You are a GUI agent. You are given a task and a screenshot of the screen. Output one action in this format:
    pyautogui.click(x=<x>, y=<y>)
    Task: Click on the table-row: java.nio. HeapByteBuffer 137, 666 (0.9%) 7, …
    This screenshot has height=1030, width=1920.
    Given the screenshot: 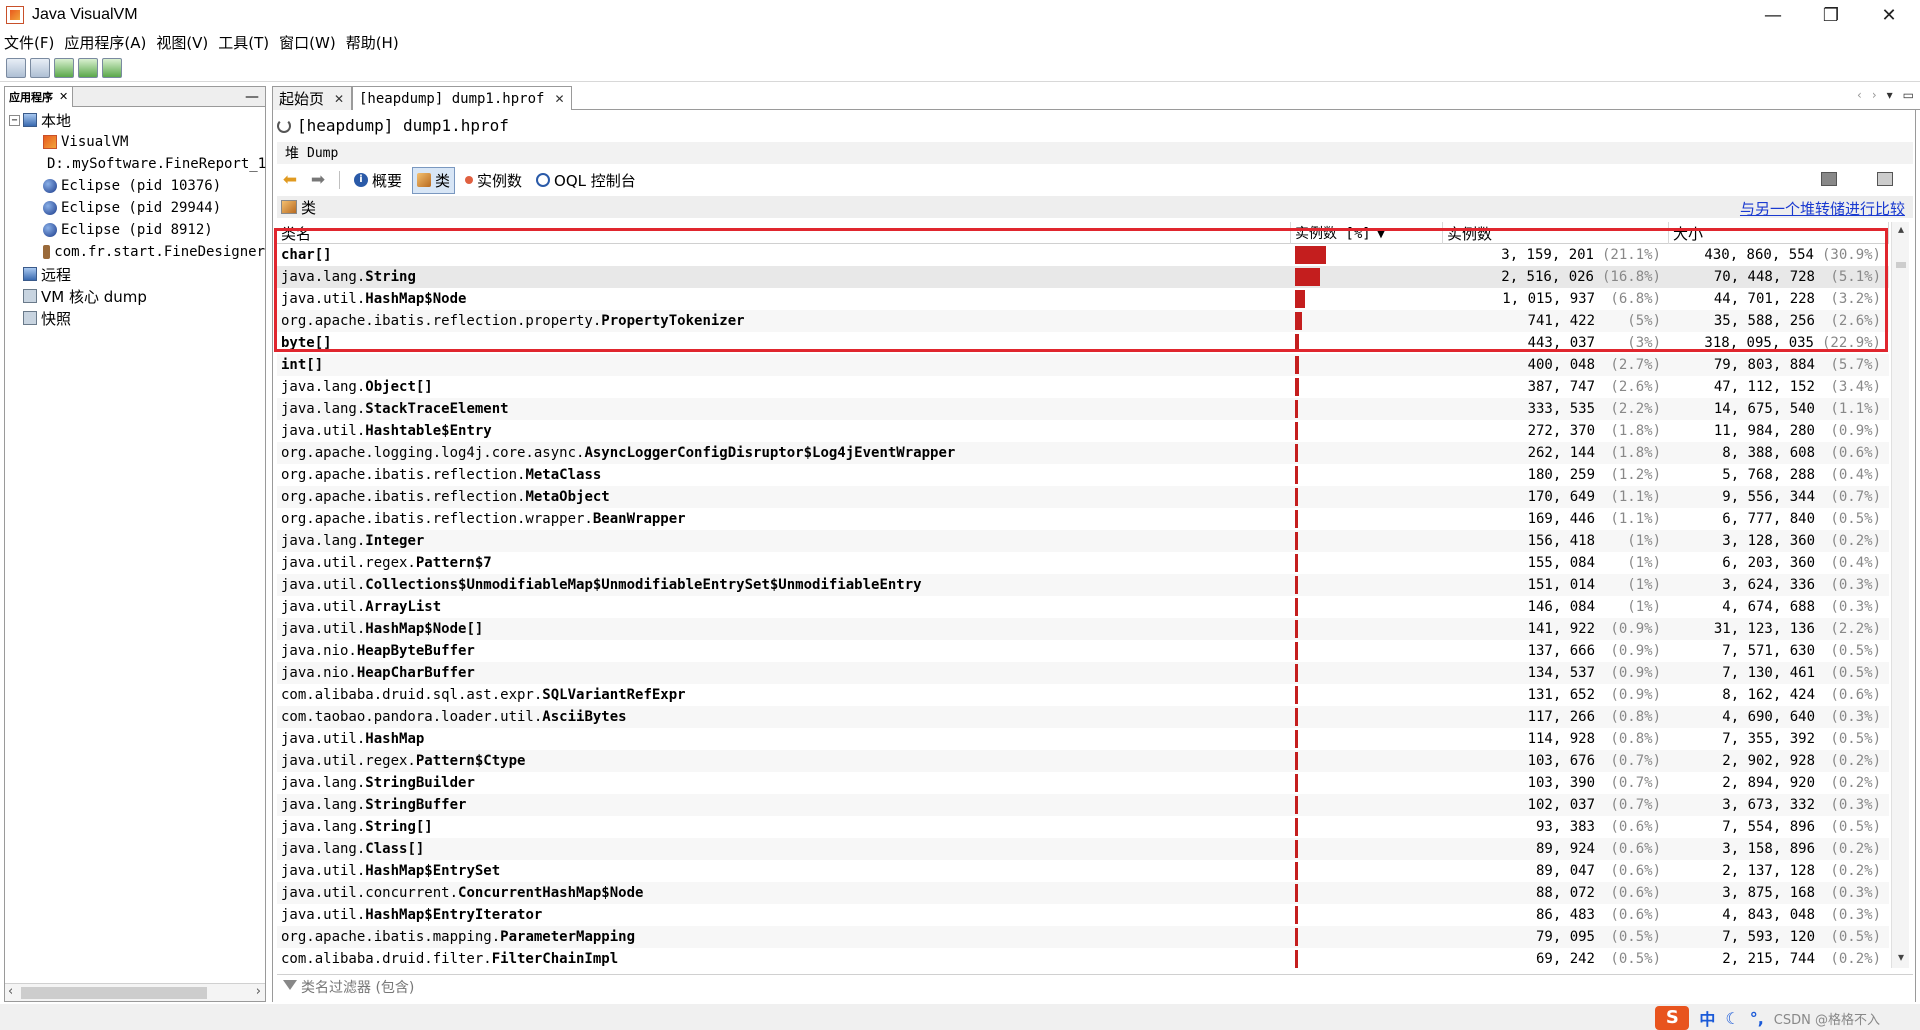 What is the action you would take?
    pyautogui.click(x=1083, y=651)
    